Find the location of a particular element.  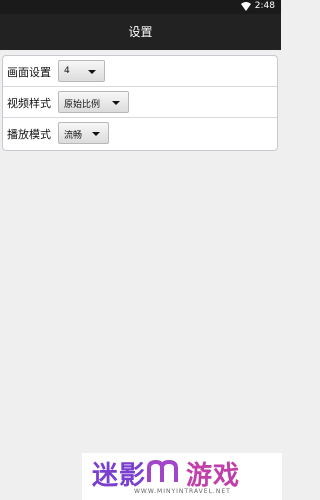

m-logo-icon is located at coordinates (166, 475).